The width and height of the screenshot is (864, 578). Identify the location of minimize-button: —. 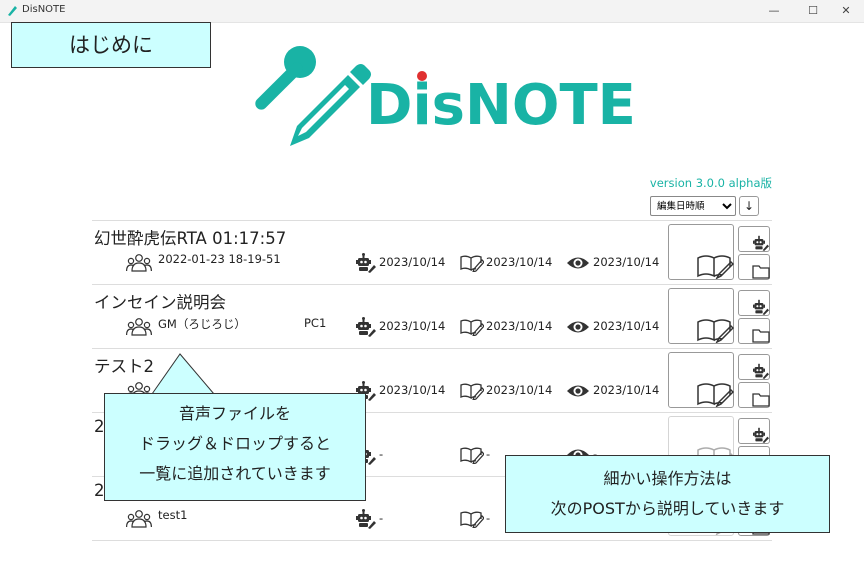
(774, 11).